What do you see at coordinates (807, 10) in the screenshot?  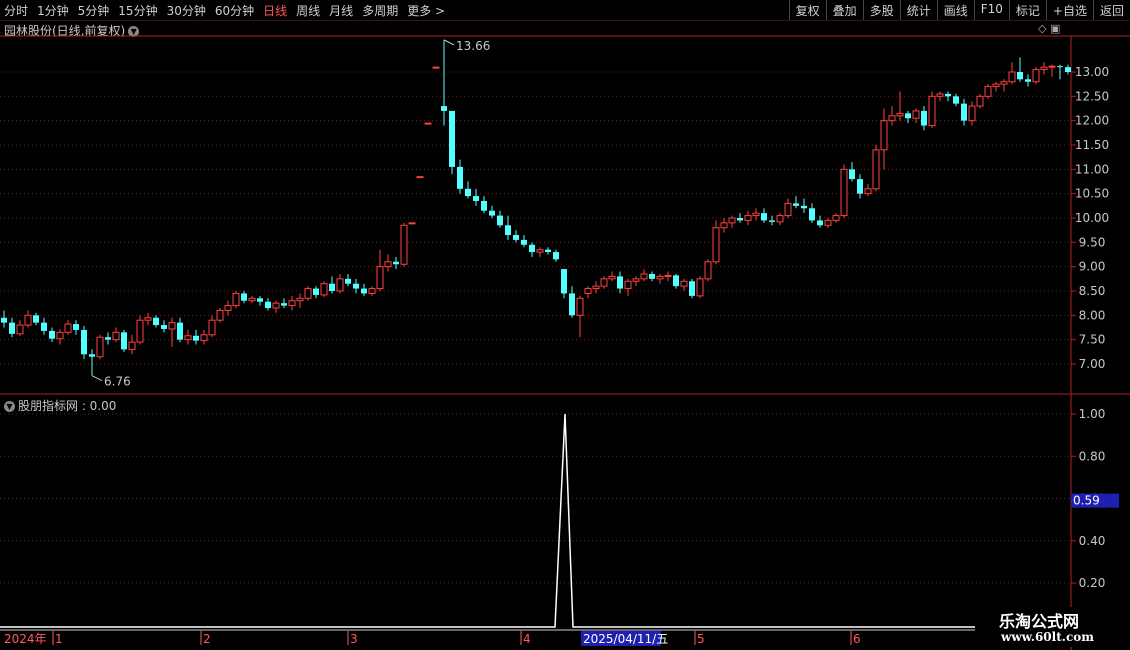 I see `action-button-0: 复权` at bounding box center [807, 10].